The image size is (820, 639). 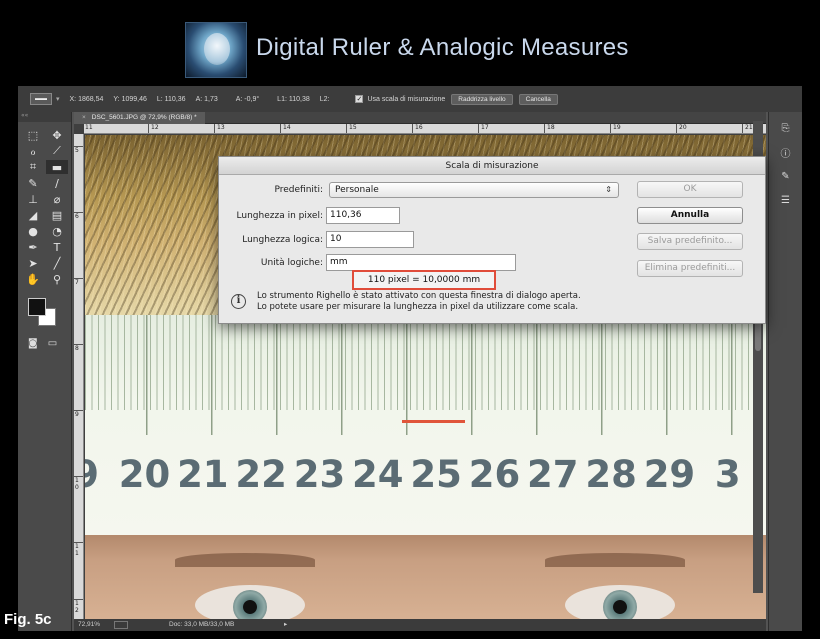 I want to click on ruler-numbers: 9 20 21 22 23 24 25 26 27 28 29 3, so click(x=421, y=478).